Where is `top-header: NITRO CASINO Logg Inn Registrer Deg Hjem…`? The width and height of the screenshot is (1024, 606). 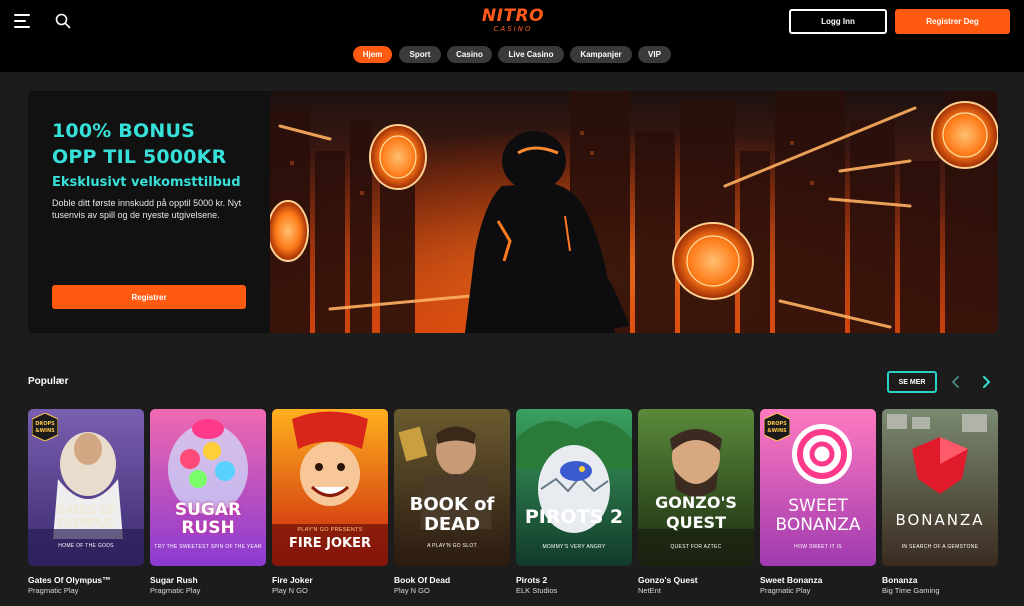
top-header: NITRO CASINO Logg Inn Registrer Deg Hjem… is located at coordinates (512, 36).